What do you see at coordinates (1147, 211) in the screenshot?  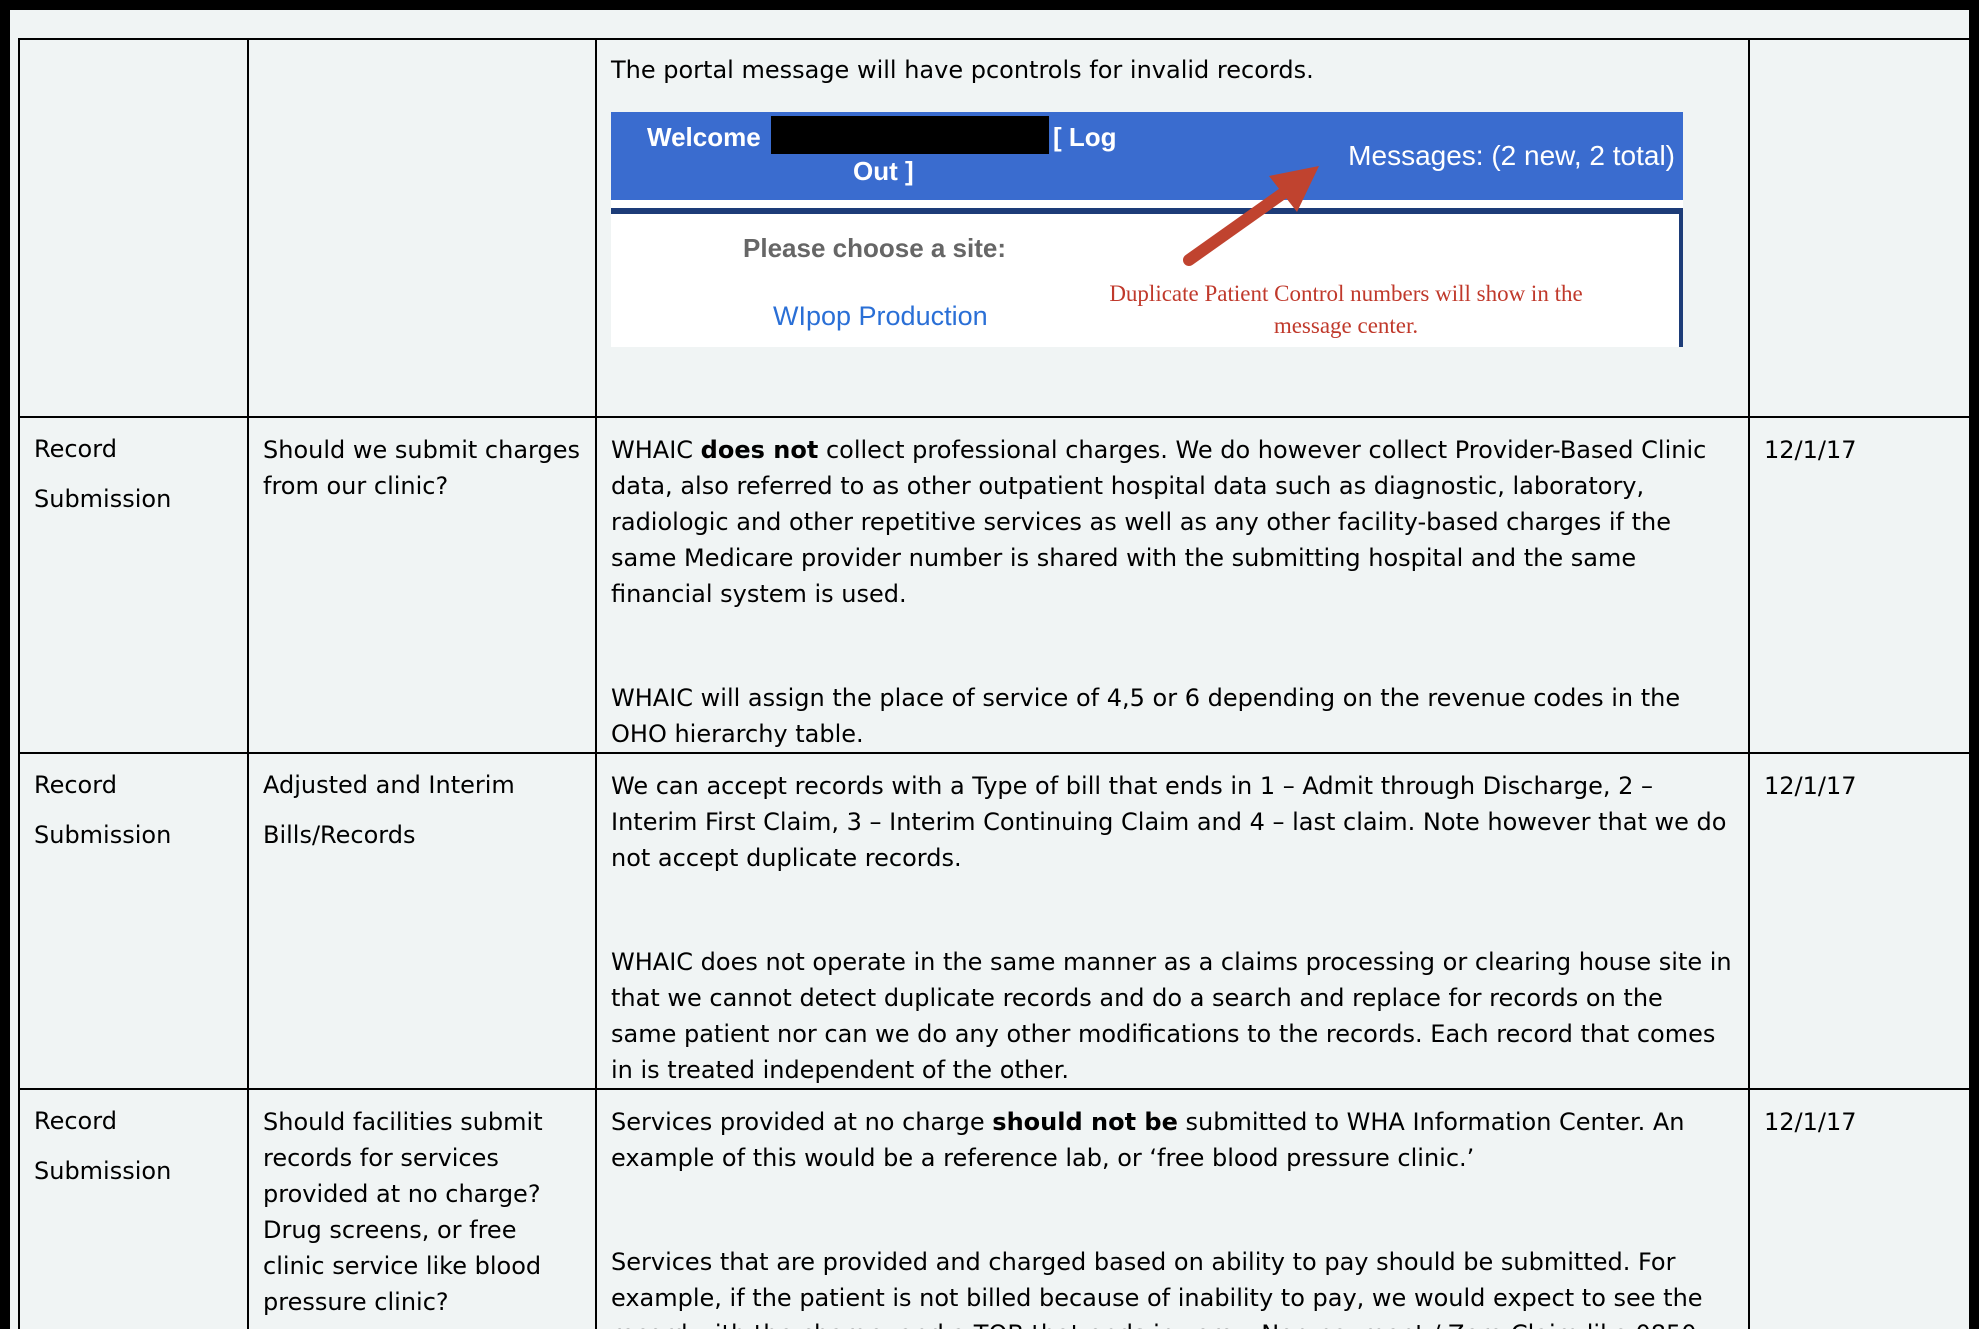 I see `portal-divider` at bounding box center [1147, 211].